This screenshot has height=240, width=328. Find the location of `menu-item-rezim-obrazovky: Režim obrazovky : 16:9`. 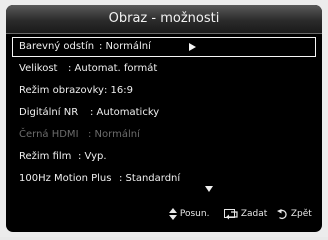

menu-item-rezim-obrazovky: Režim obrazovky : 16:9 is located at coordinates (164, 91).